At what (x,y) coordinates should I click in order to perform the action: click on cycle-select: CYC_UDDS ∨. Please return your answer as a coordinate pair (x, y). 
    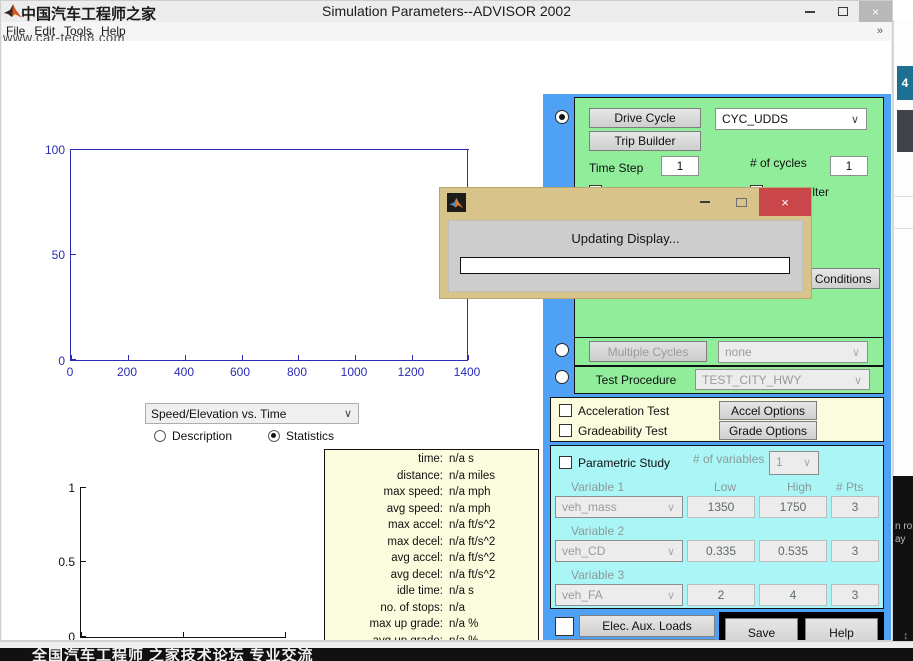
    Looking at the image, I should click on (791, 119).